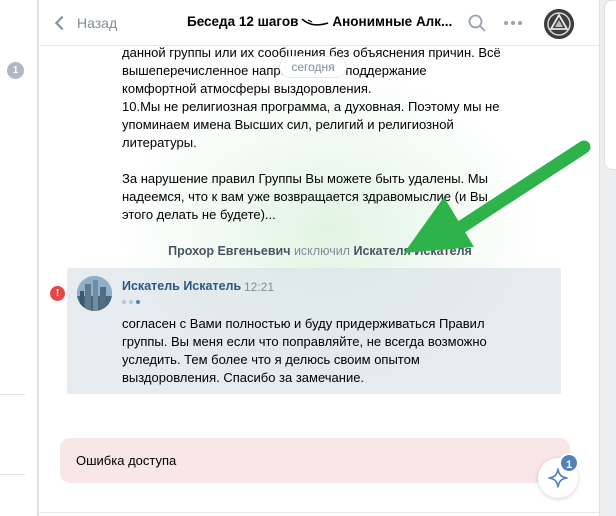 The width and height of the screenshot is (616, 516). What do you see at coordinates (259, 287) in the screenshot?
I see `message-time: 12:21` at bounding box center [259, 287].